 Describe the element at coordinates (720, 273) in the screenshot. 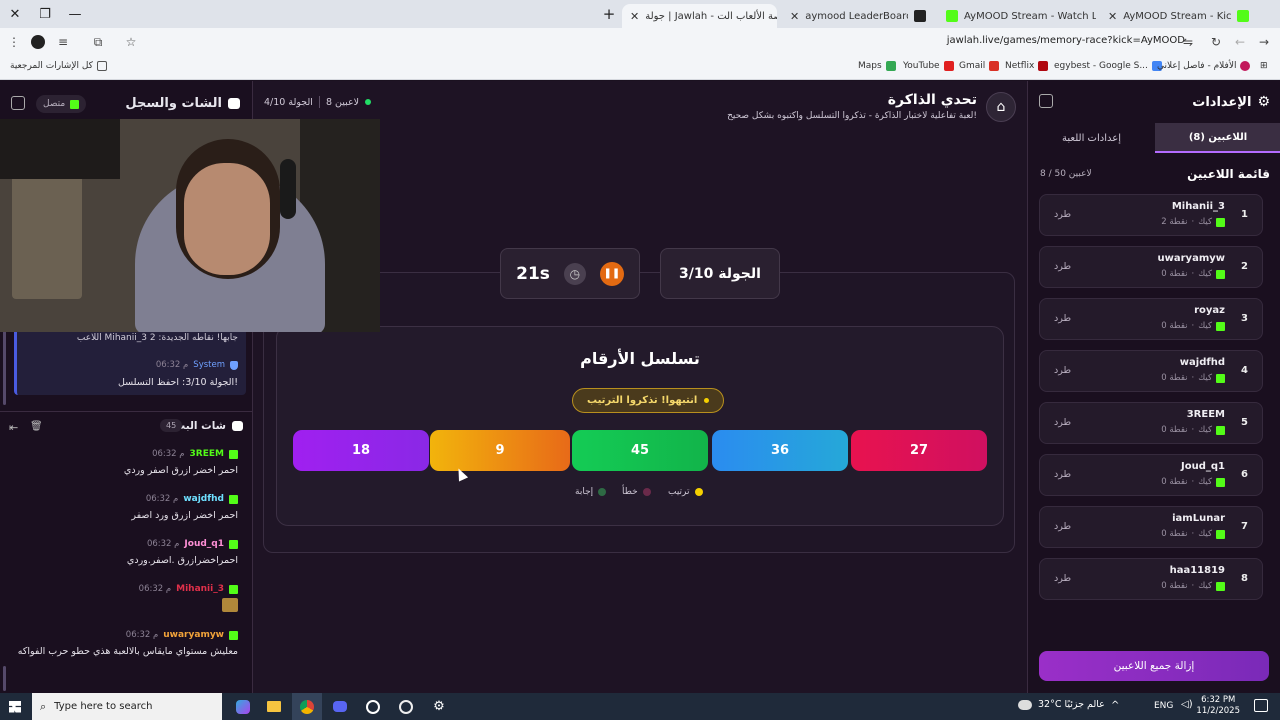

I see `round-box: الجولة 3/10` at that location.